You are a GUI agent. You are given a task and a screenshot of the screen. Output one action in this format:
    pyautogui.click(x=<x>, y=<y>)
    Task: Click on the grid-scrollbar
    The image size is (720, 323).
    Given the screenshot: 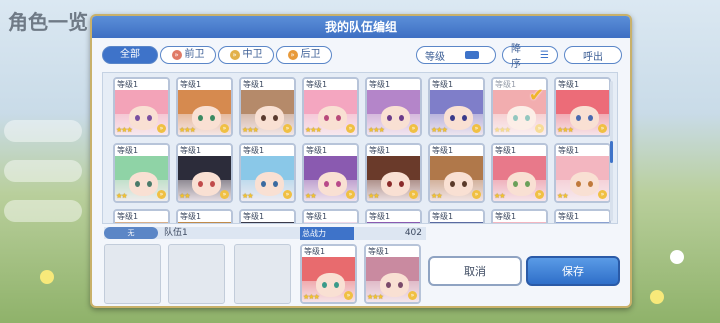 What is the action you would take?
    pyautogui.click(x=611, y=151)
    